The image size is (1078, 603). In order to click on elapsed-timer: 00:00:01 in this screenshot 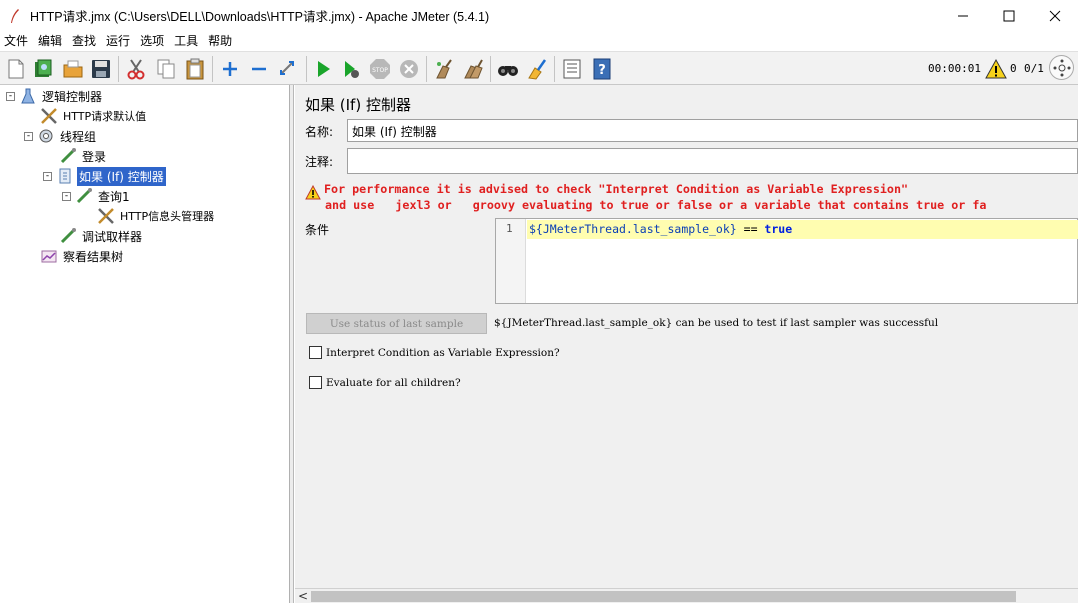, I will do `click(954, 68)`.